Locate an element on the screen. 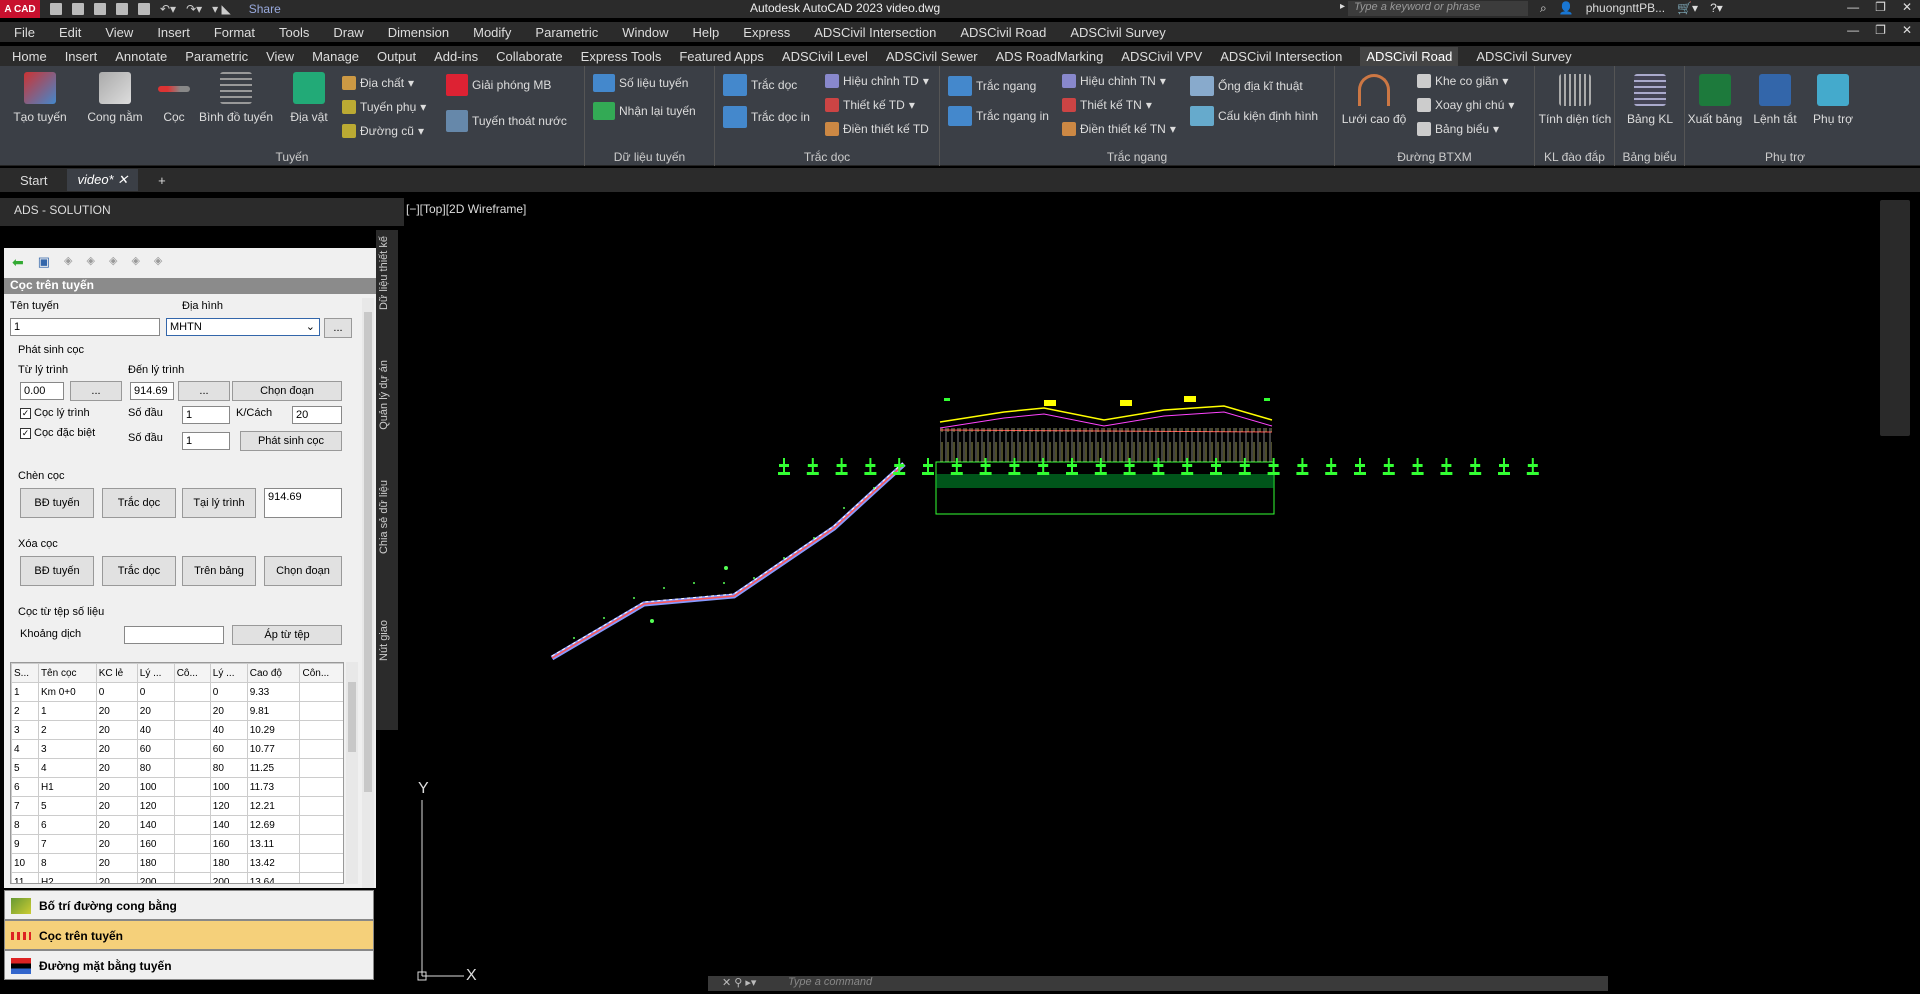 The height and width of the screenshot is (994, 1920). cau-kien-dinh-hinh-button: Cấu kiện định hình is located at coordinates (1254, 116).